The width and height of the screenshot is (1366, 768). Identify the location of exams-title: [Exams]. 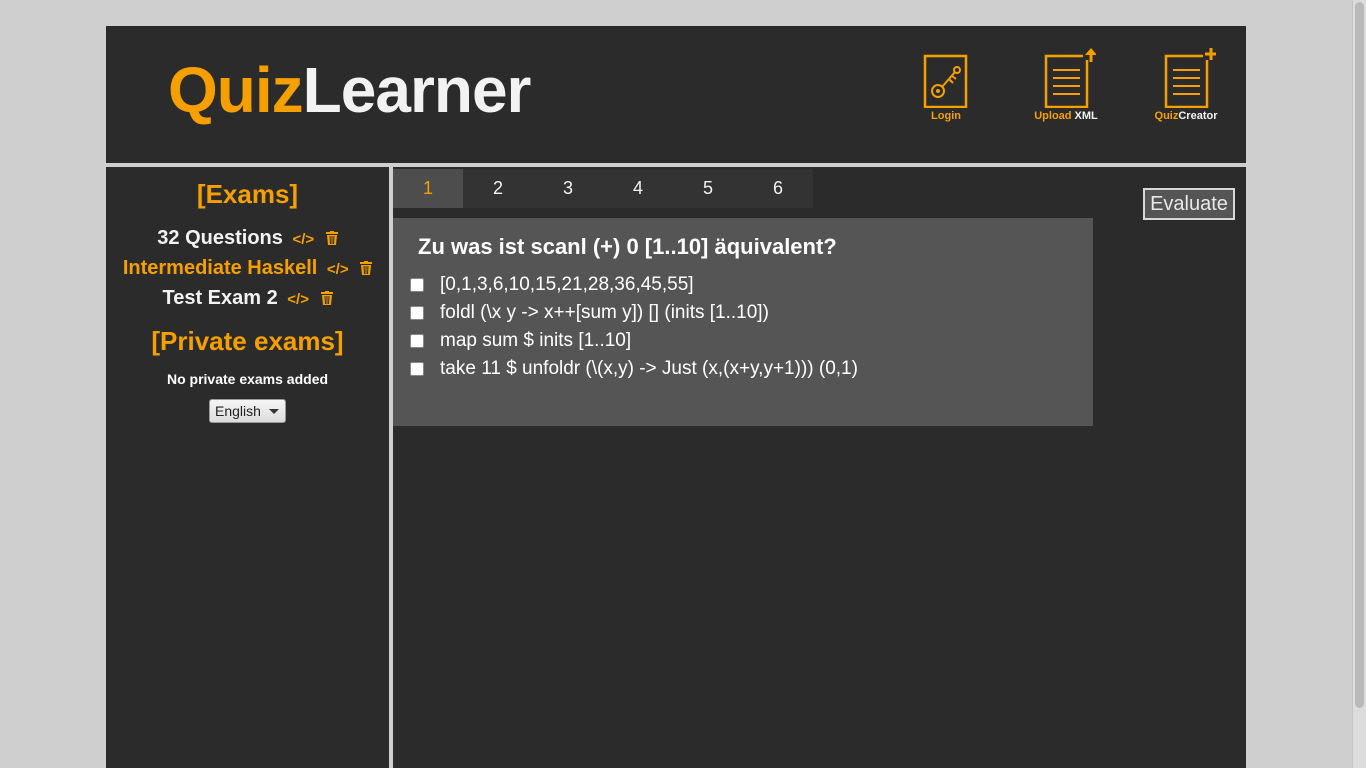
(247, 194).